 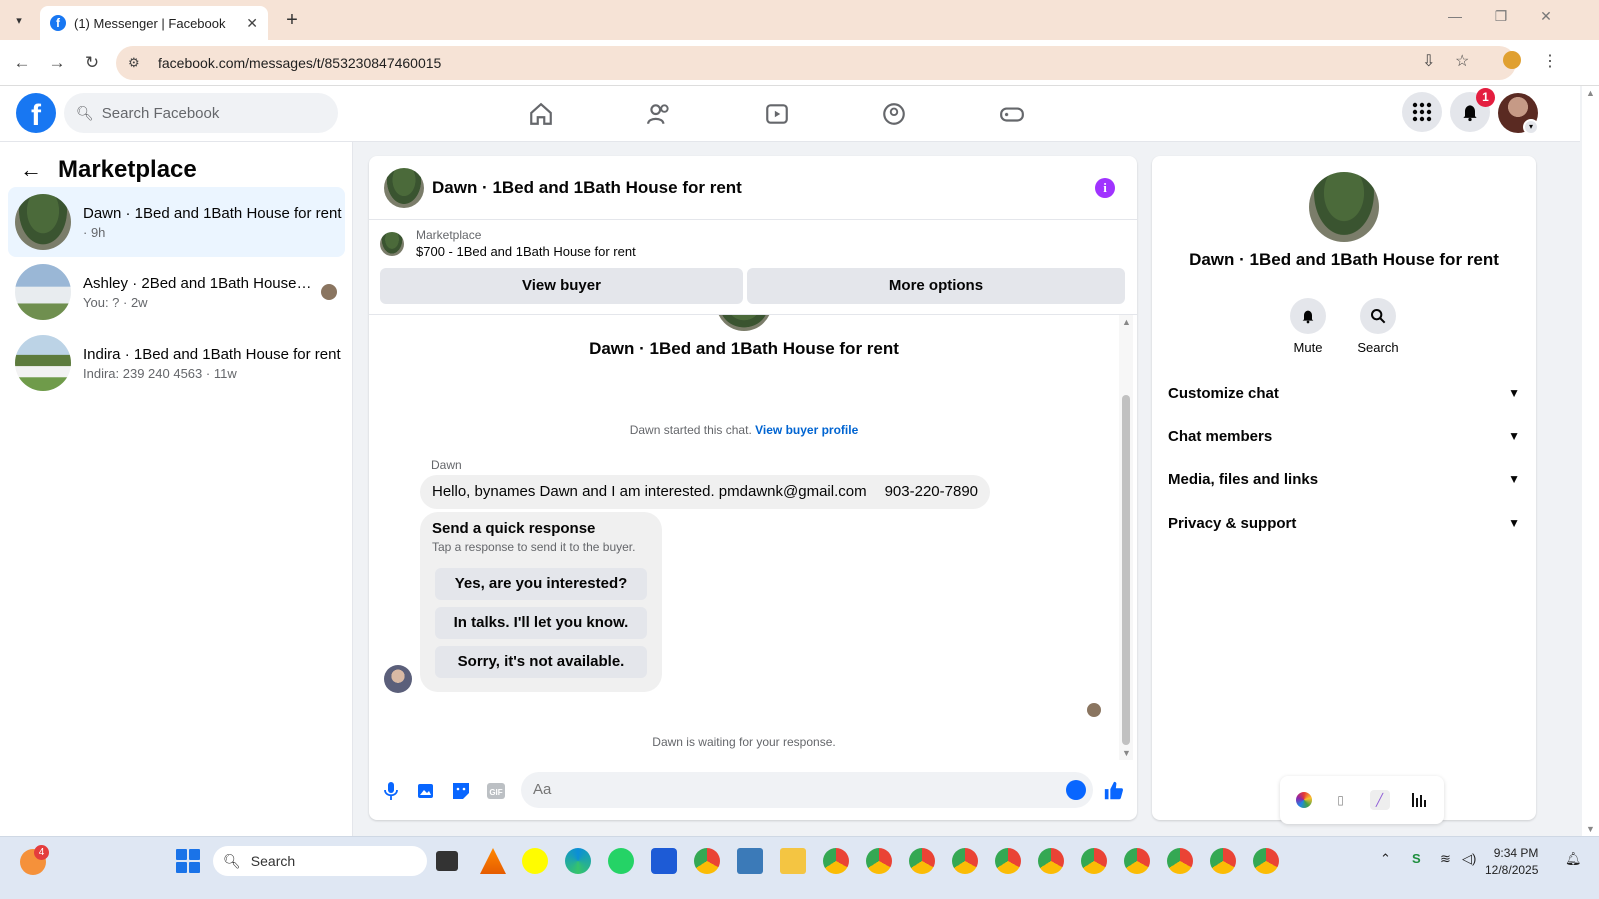 I want to click on info-name: Dawn · 1Bed and 1Bath House for rent, so click(x=1344, y=259).